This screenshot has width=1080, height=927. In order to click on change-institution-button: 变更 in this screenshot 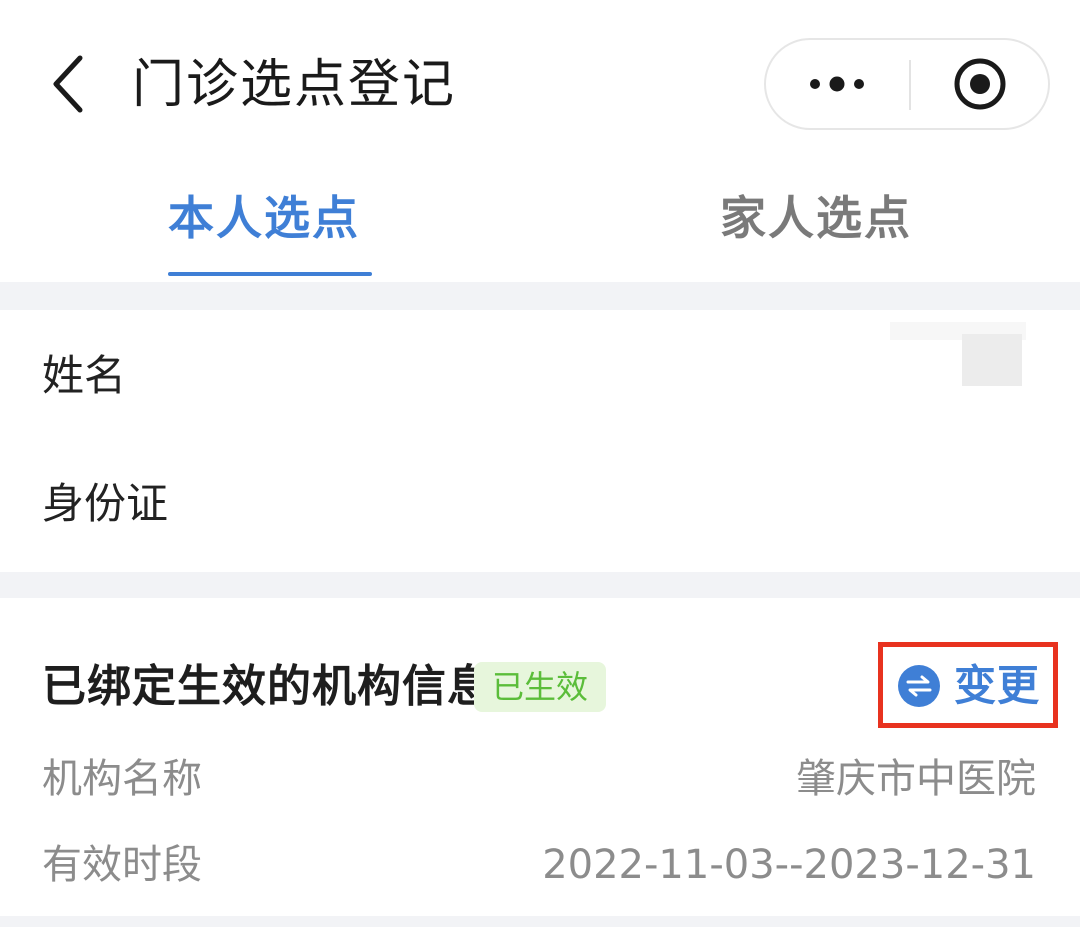, I will do `click(969, 686)`.